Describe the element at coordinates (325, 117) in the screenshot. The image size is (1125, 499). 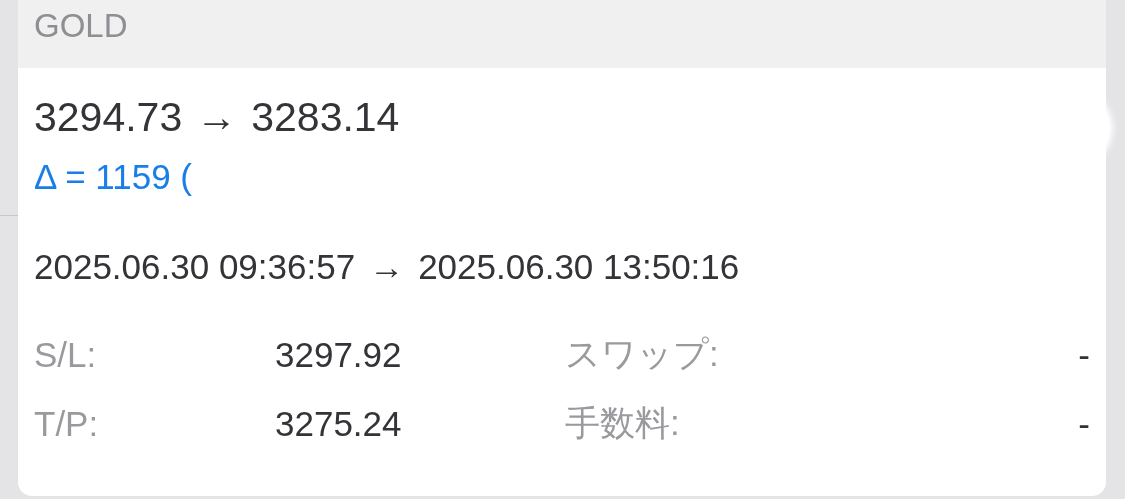
I see `close-price: 3283.14` at that location.